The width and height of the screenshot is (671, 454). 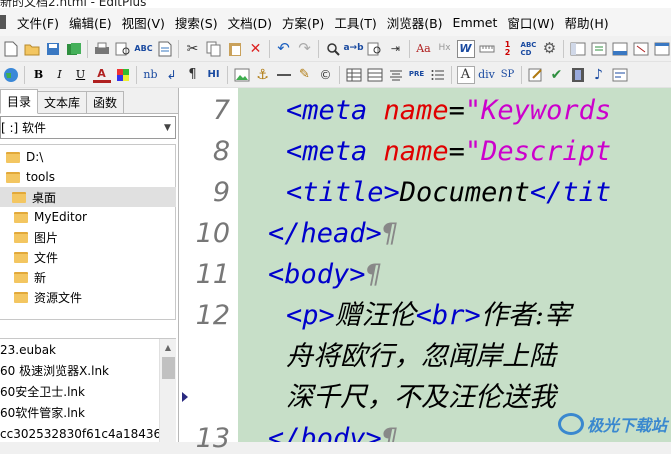 What do you see at coordinates (641, 49) in the screenshot?
I see `full-screen-icon` at bounding box center [641, 49].